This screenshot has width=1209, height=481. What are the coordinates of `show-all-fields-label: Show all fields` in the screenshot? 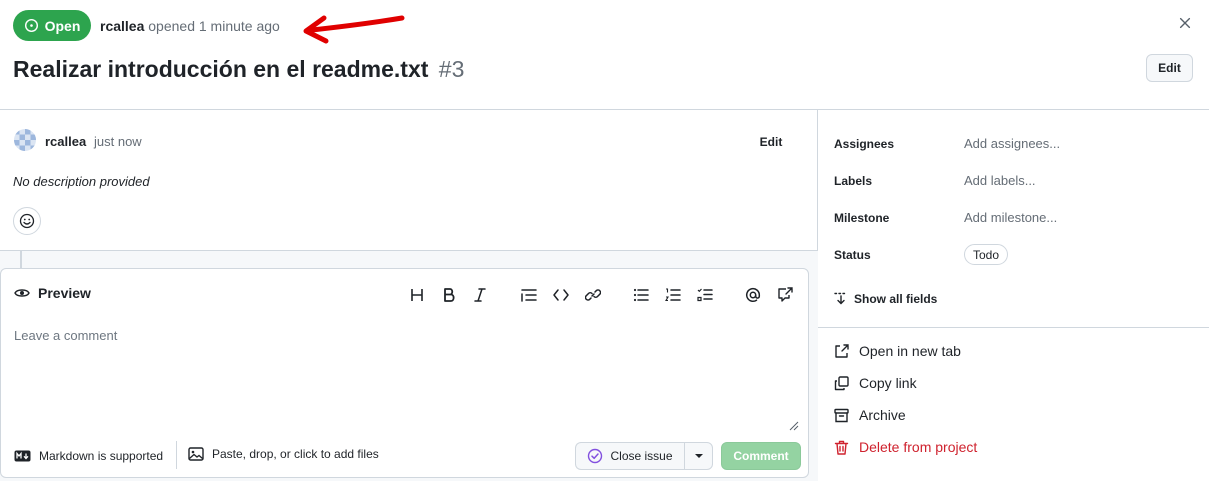 It's located at (896, 299).